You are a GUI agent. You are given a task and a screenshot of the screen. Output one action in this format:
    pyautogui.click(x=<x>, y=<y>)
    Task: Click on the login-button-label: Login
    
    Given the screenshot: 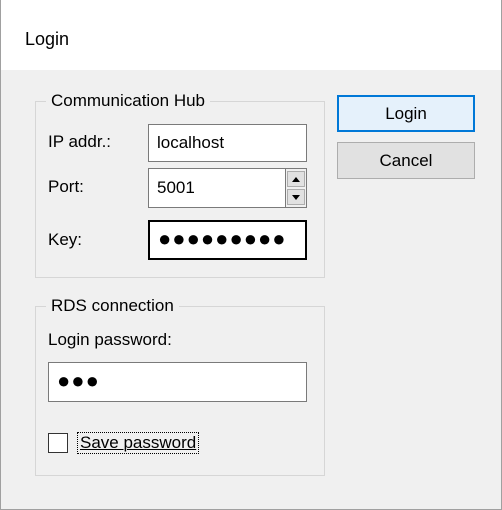 What is the action you would take?
    pyautogui.click(x=406, y=113)
    